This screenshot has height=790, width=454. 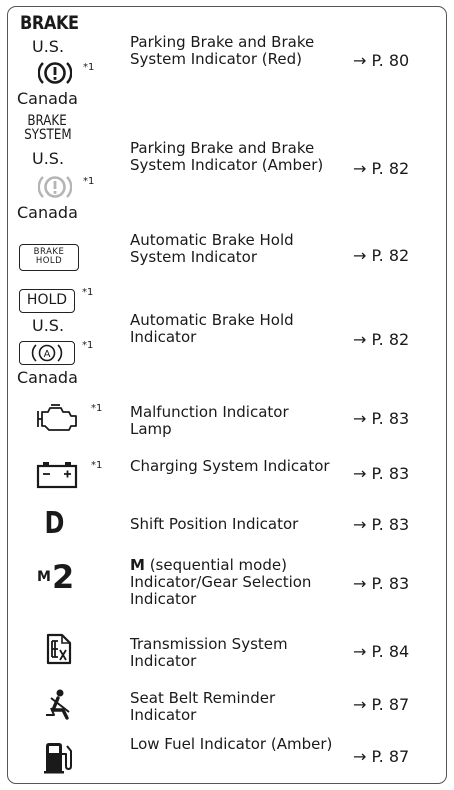 What do you see at coordinates (212, 248) in the screenshot?
I see `indicator-description: Automatic Brake Hold System Indicator` at bounding box center [212, 248].